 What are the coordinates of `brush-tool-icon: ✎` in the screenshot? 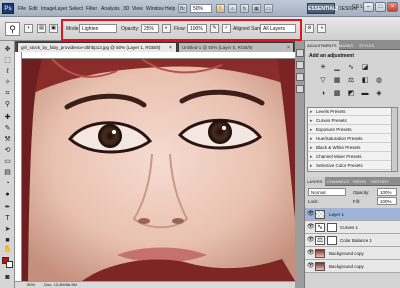 It's located at (7, 128).